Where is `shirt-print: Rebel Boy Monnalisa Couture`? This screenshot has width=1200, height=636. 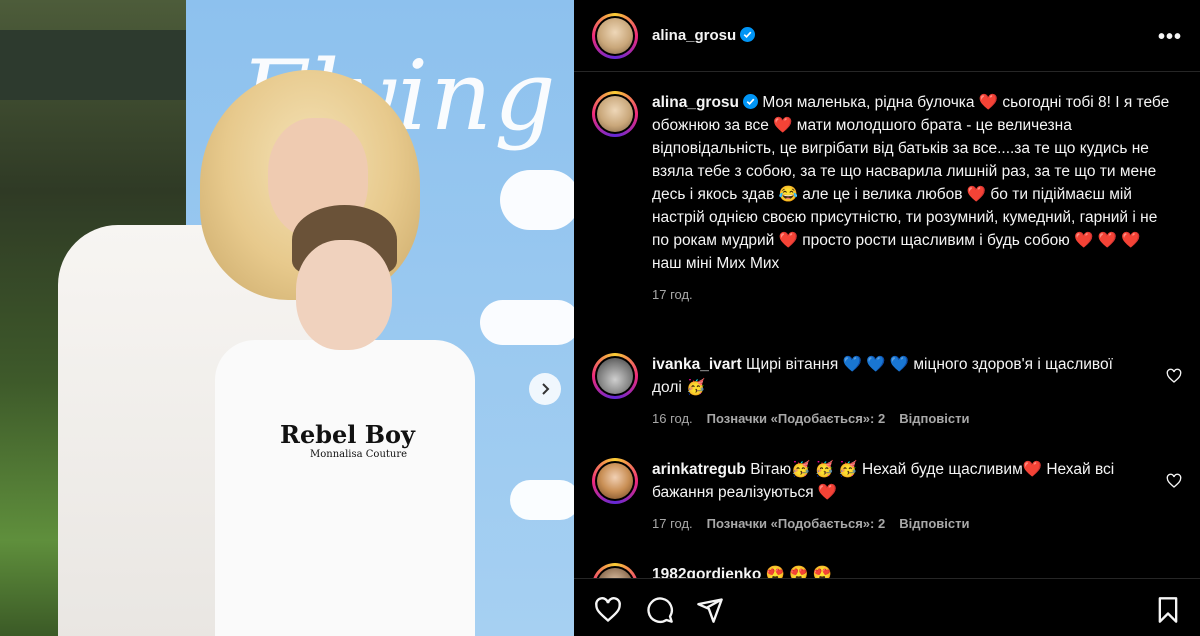 shirt-print: Rebel Boy Monnalisa Couture is located at coordinates (355, 440).